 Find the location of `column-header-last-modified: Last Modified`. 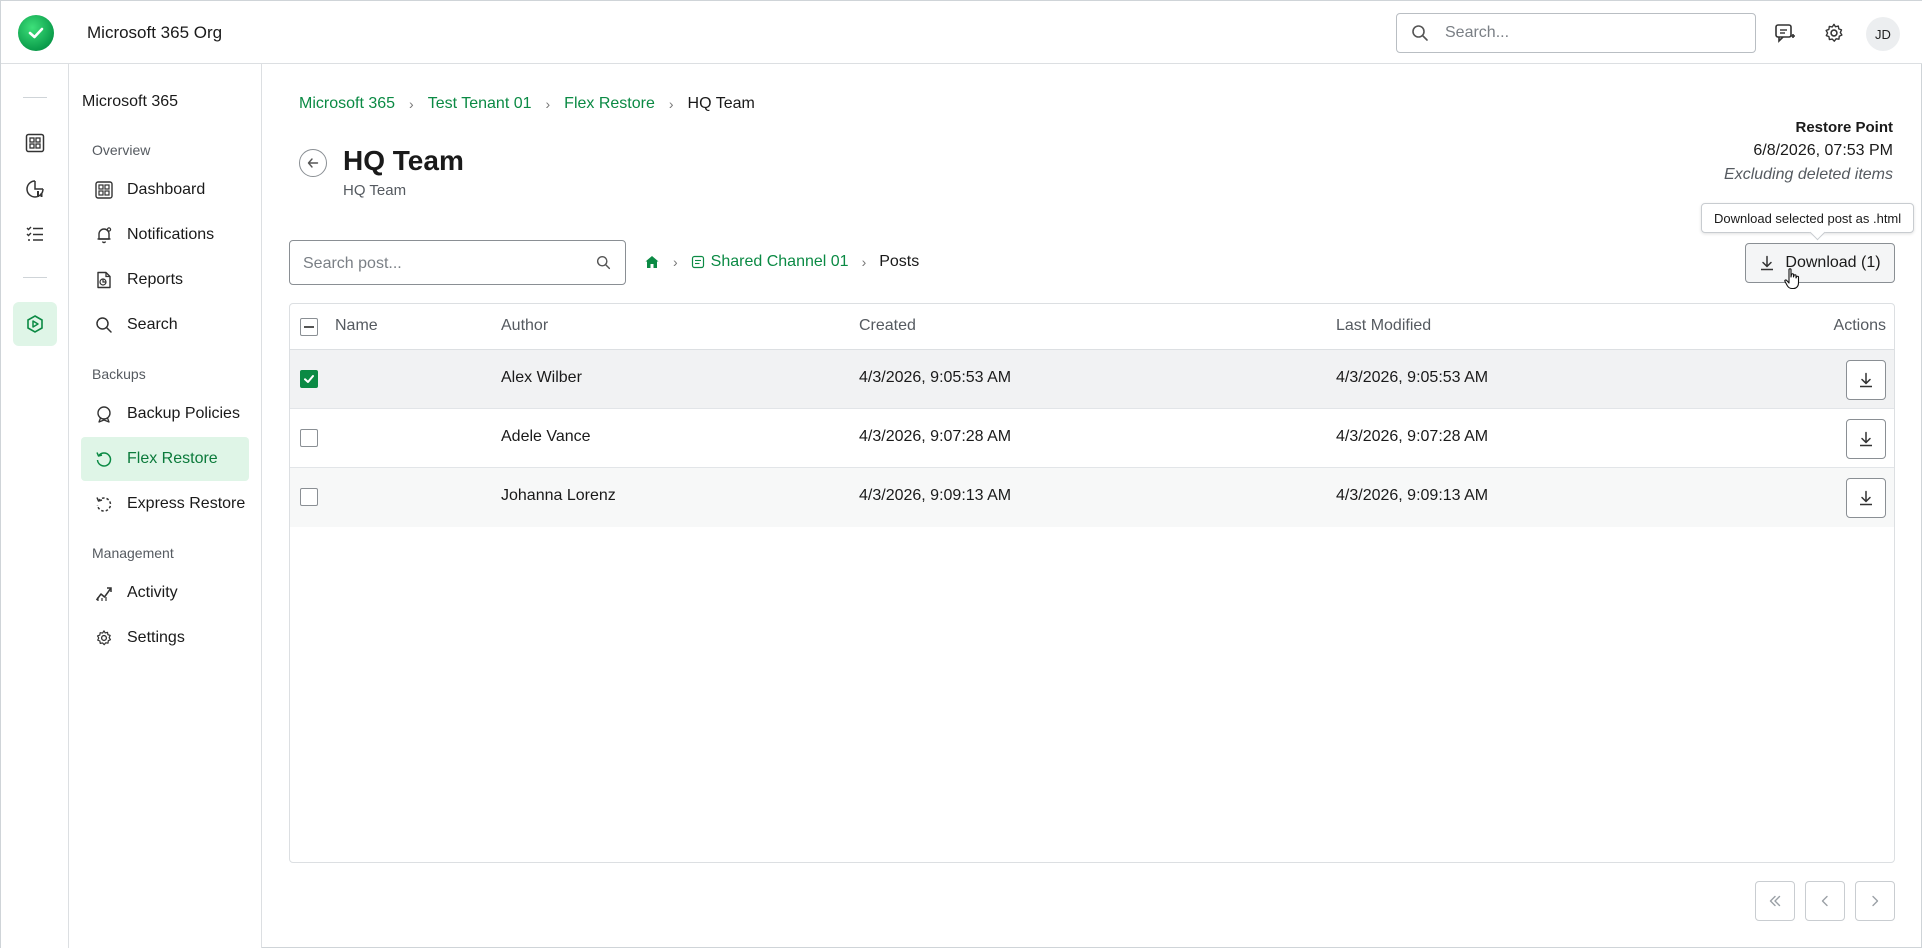

column-header-last-modified: Last Modified is located at coordinates (1383, 326).